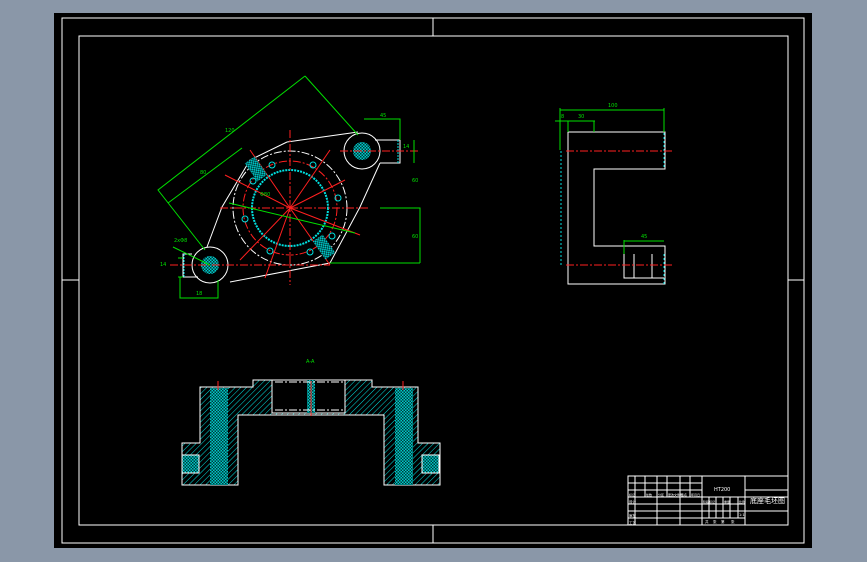 The width and height of the screenshot is (867, 562). I want to click on side-view-dimensions, so click(610, 181).